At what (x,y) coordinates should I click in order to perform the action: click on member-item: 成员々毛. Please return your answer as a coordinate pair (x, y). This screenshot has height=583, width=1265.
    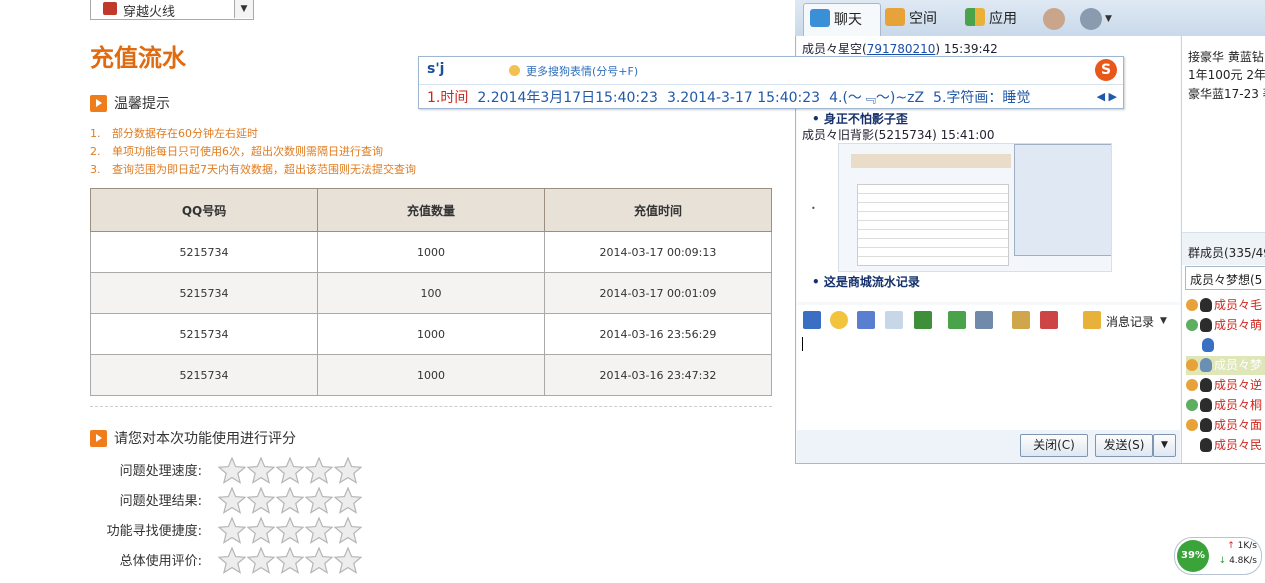
    Looking at the image, I should click on (1225, 305).